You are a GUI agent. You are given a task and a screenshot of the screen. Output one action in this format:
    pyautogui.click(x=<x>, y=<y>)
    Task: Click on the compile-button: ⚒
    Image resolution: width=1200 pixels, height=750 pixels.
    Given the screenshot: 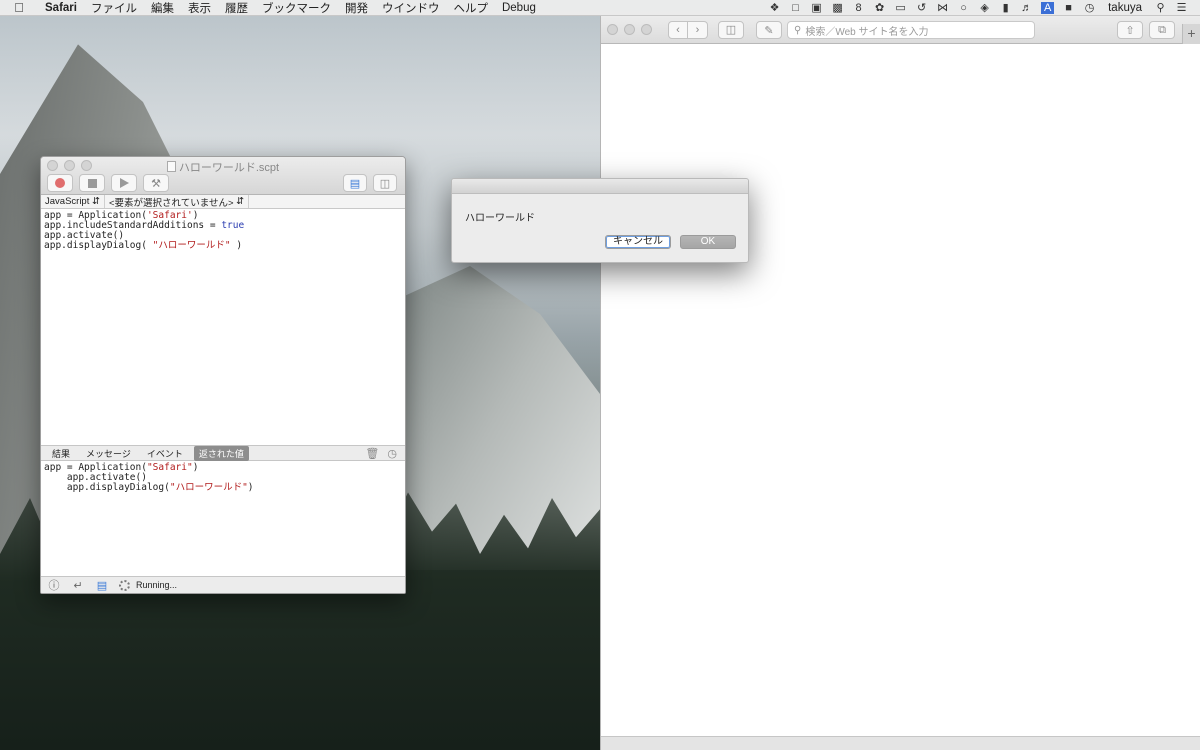 What is the action you would take?
    pyautogui.click(x=156, y=183)
    